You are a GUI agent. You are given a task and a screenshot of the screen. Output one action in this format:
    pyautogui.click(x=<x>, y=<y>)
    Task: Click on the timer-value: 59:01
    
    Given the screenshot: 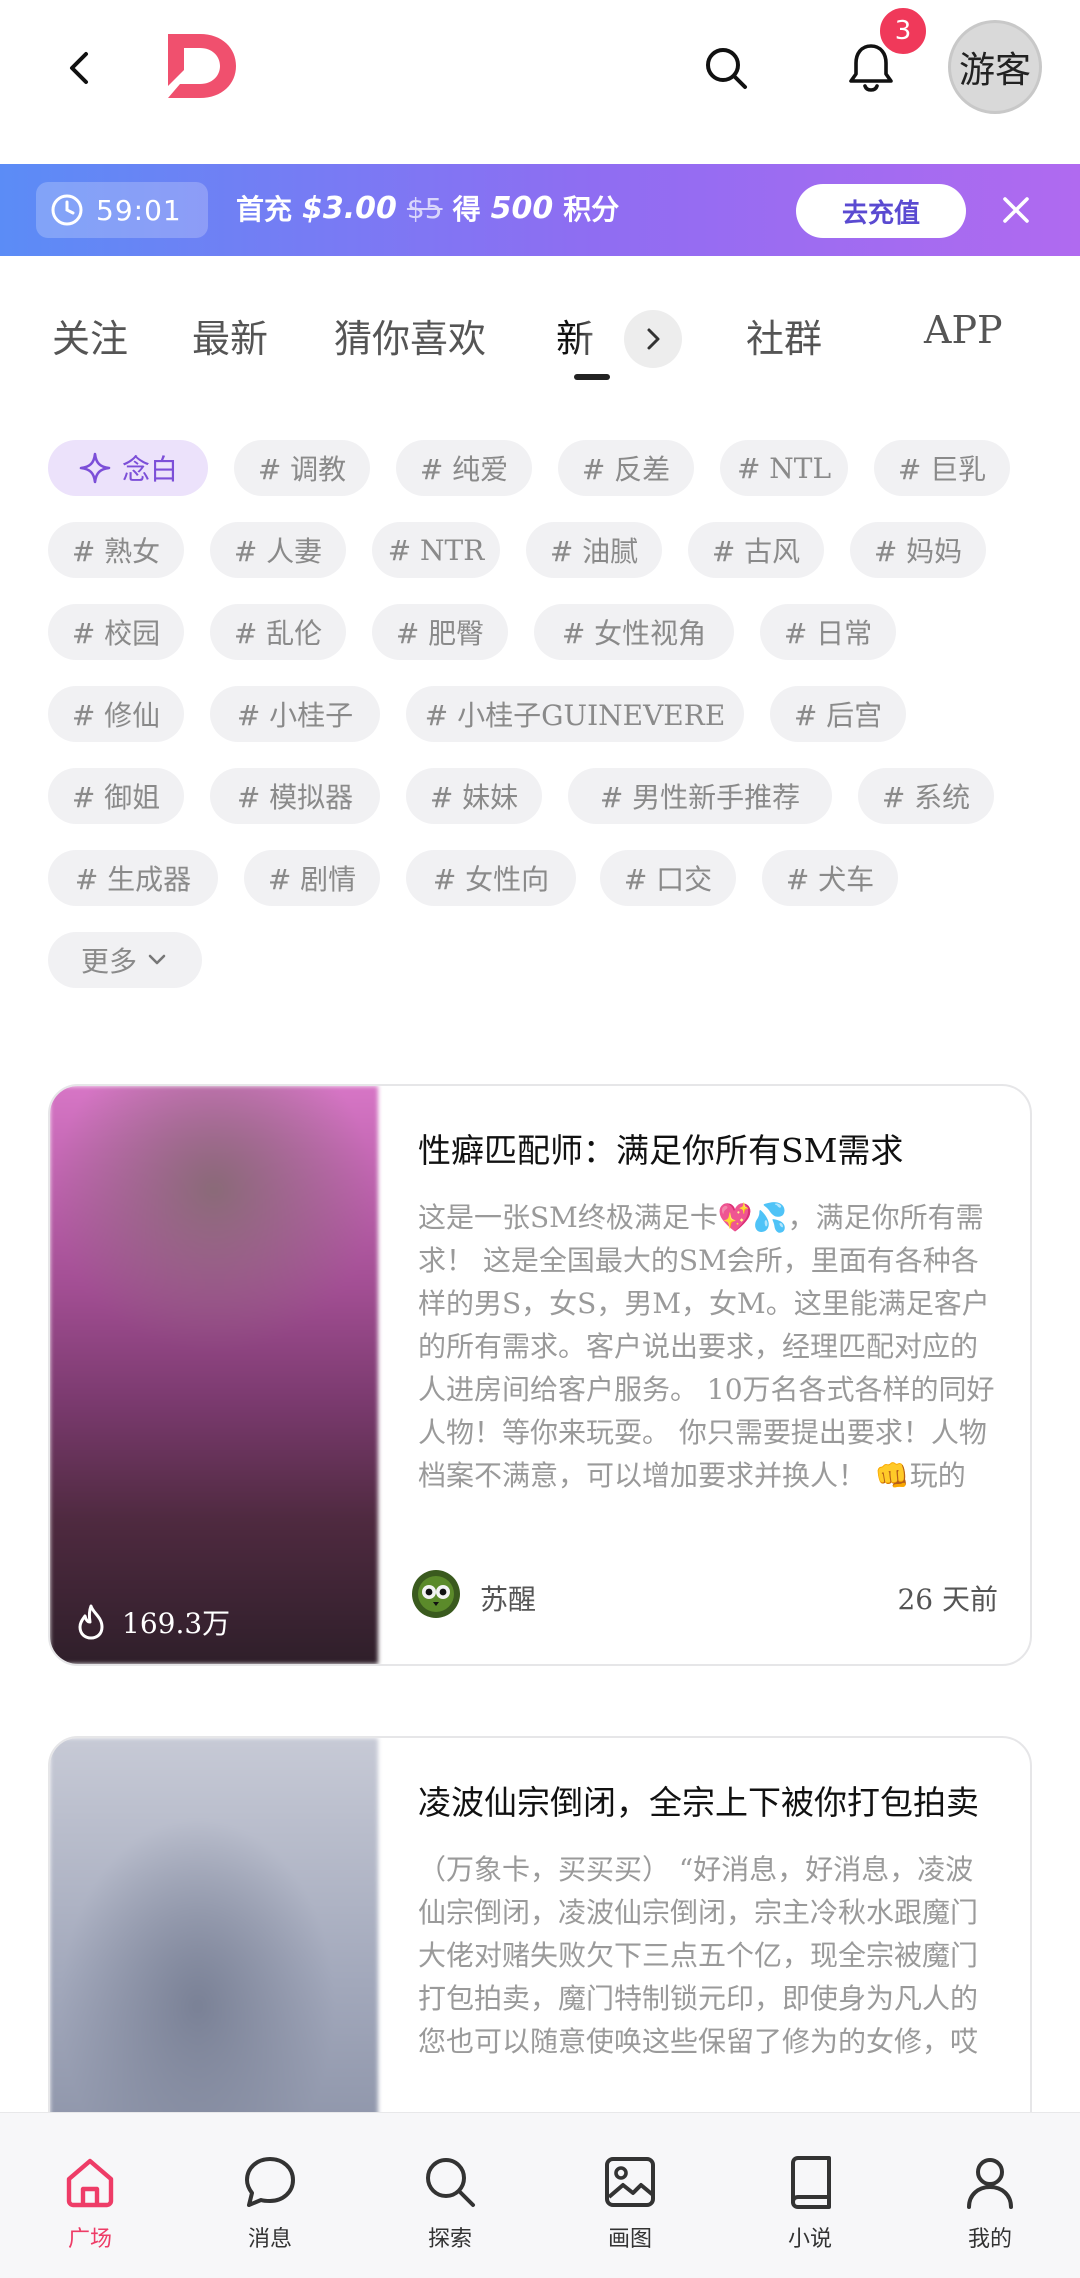 What is the action you would take?
    pyautogui.click(x=139, y=210)
    